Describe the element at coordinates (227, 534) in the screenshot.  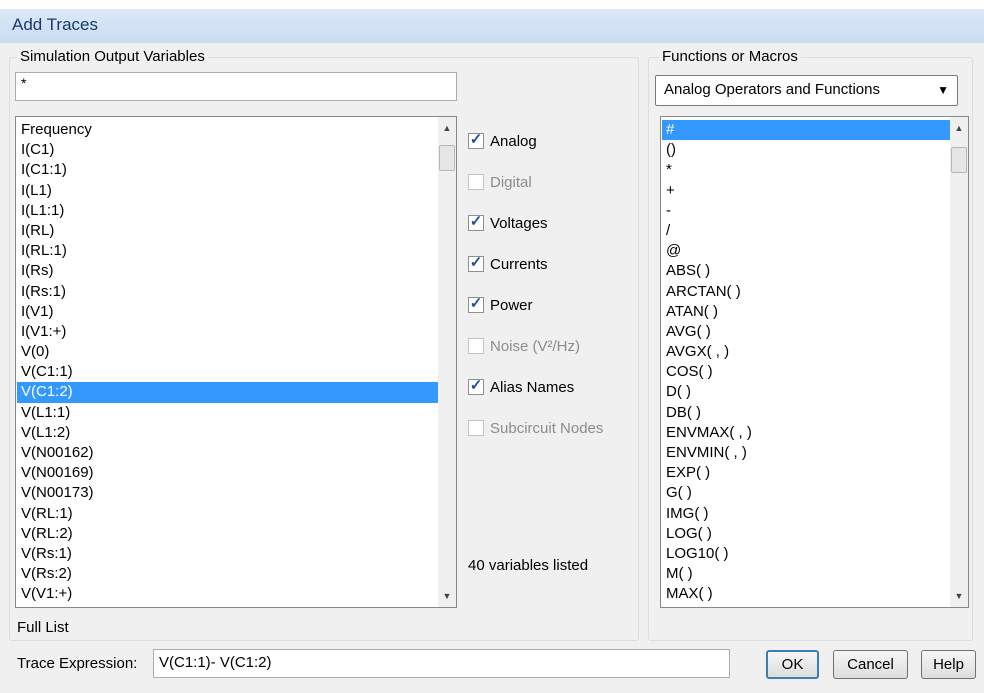
I see `variable-list-item: V(RL:2)` at that location.